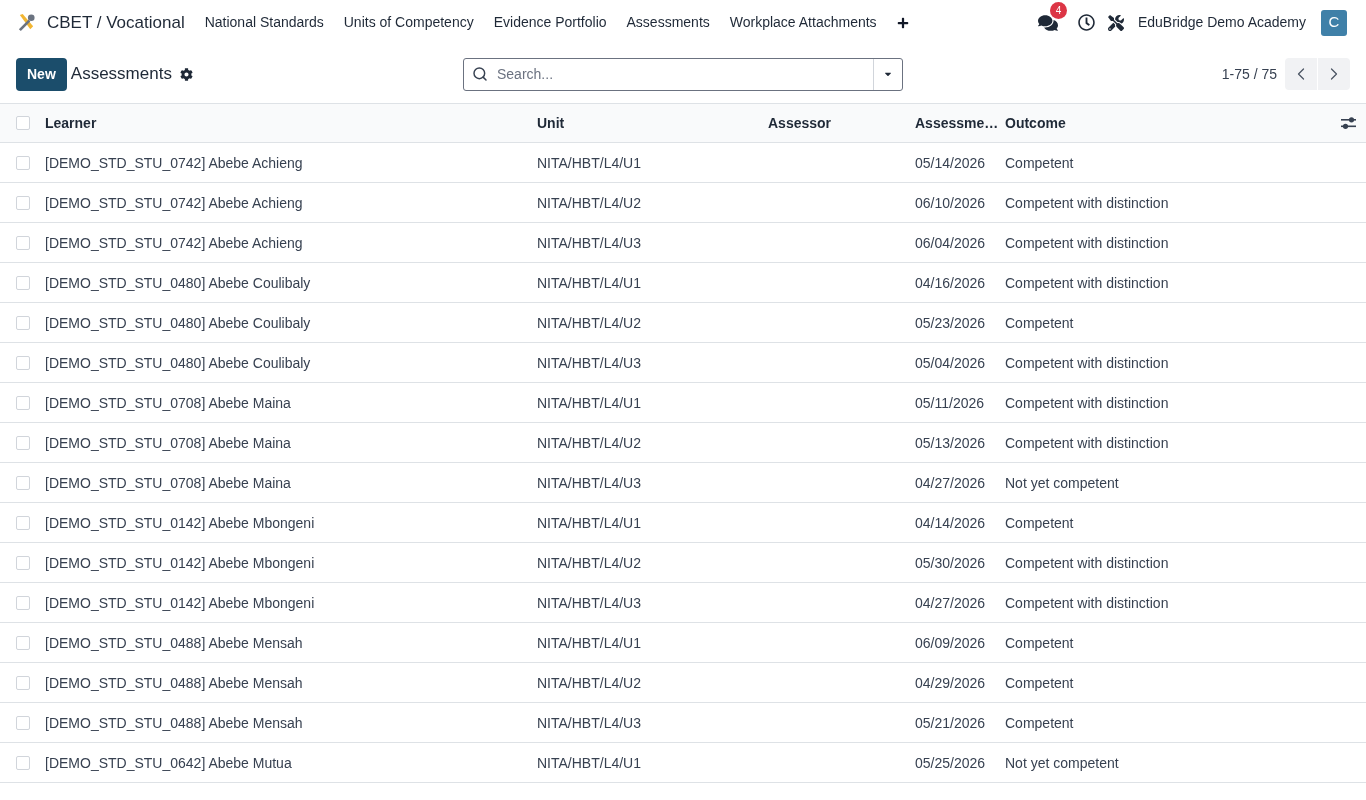 This screenshot has height=800, width=1366. What do you see at coordinates (950, 722) in the screenshot?
I see `table-cell: 05/21/2026` at bounding box center [950, 722].